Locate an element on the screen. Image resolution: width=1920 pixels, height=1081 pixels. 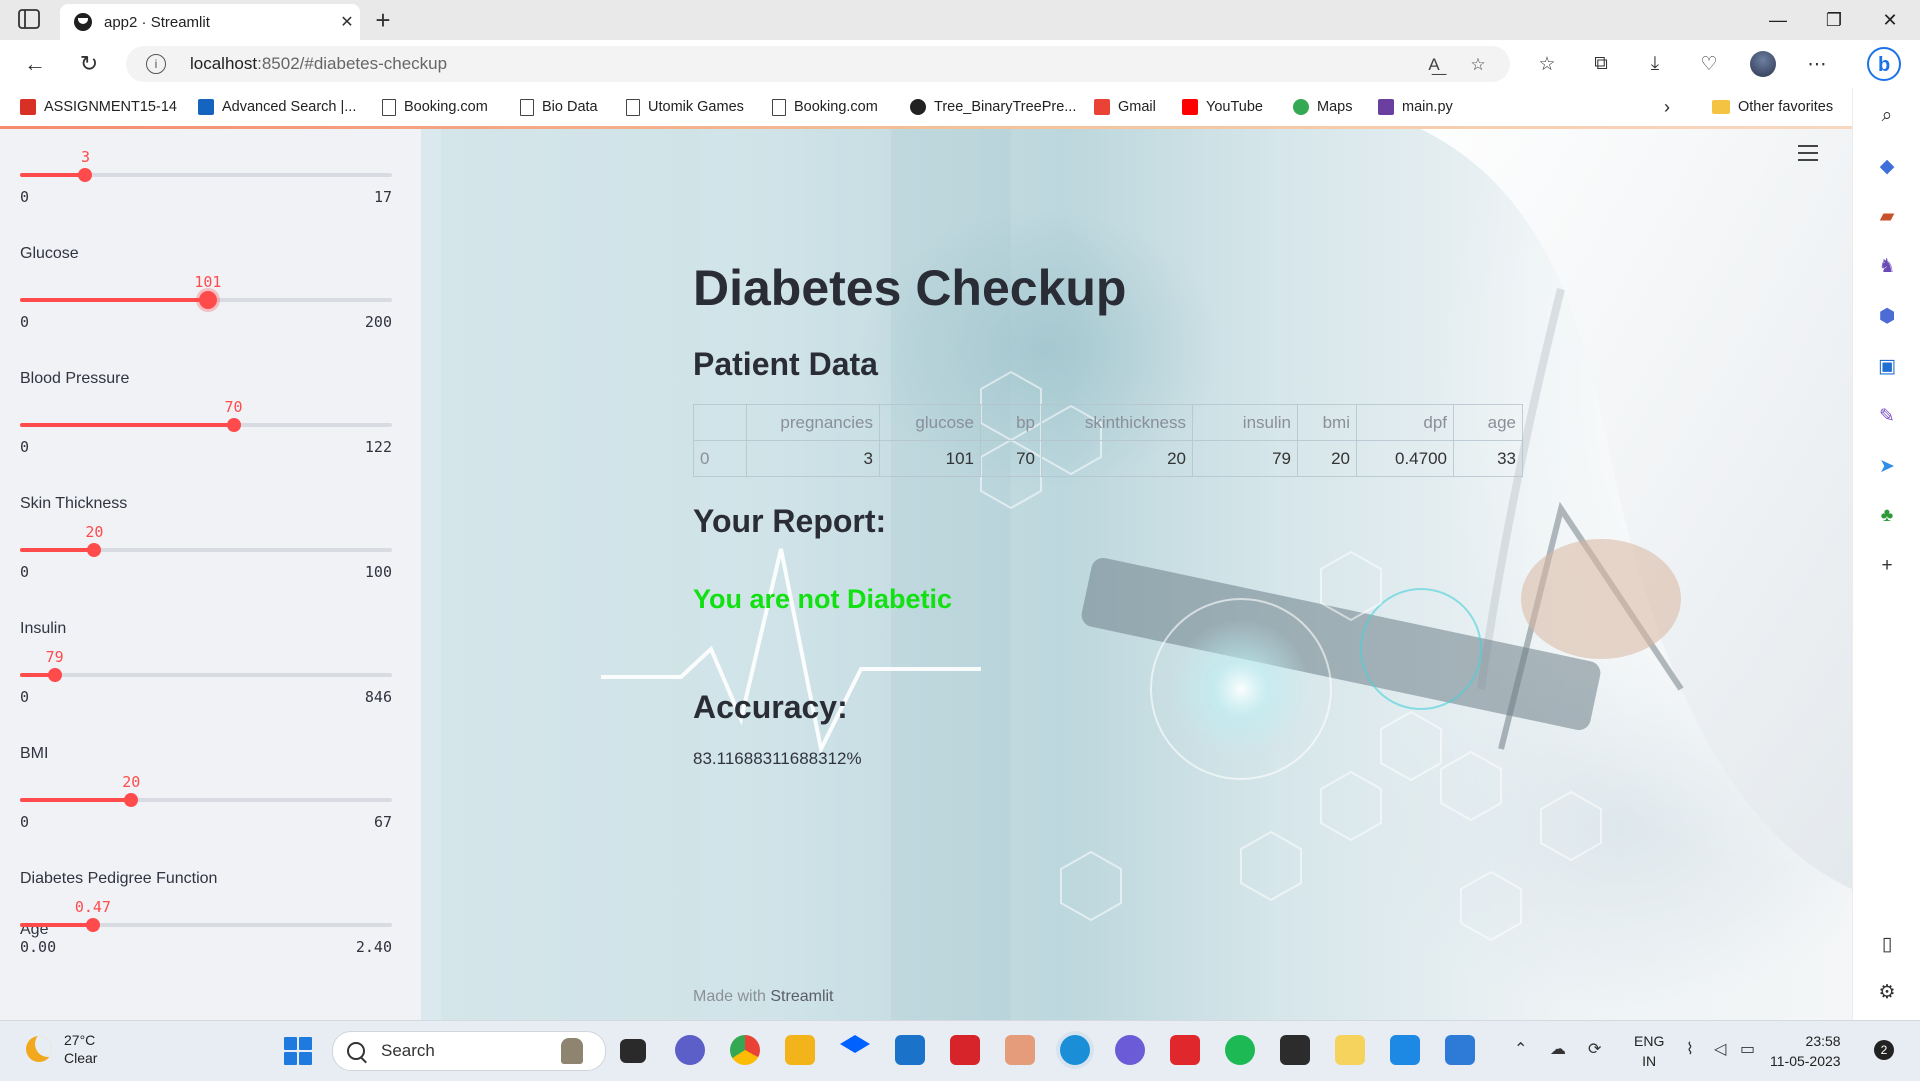
column-header: insulin is located at coordinates (1245, 422).